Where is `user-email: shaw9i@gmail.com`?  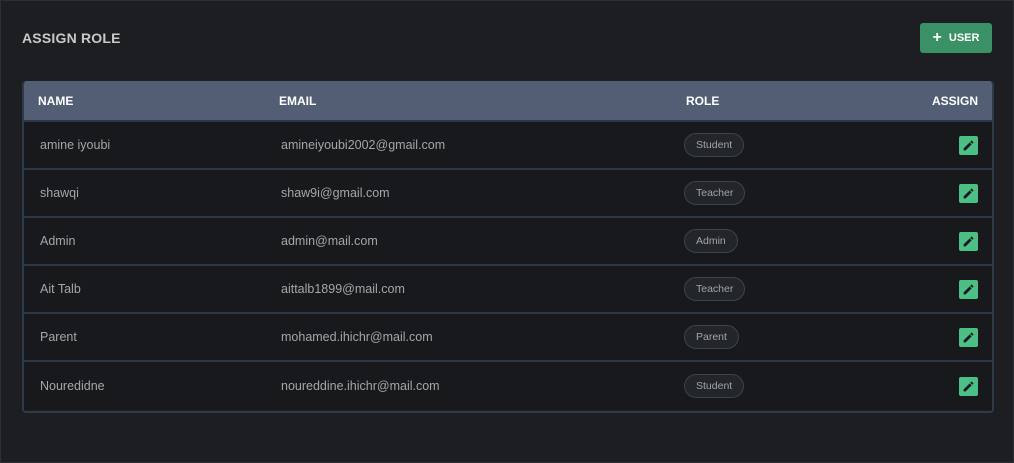
user-email: shaw9i@gmail.com is located at coordinates (335, 193).